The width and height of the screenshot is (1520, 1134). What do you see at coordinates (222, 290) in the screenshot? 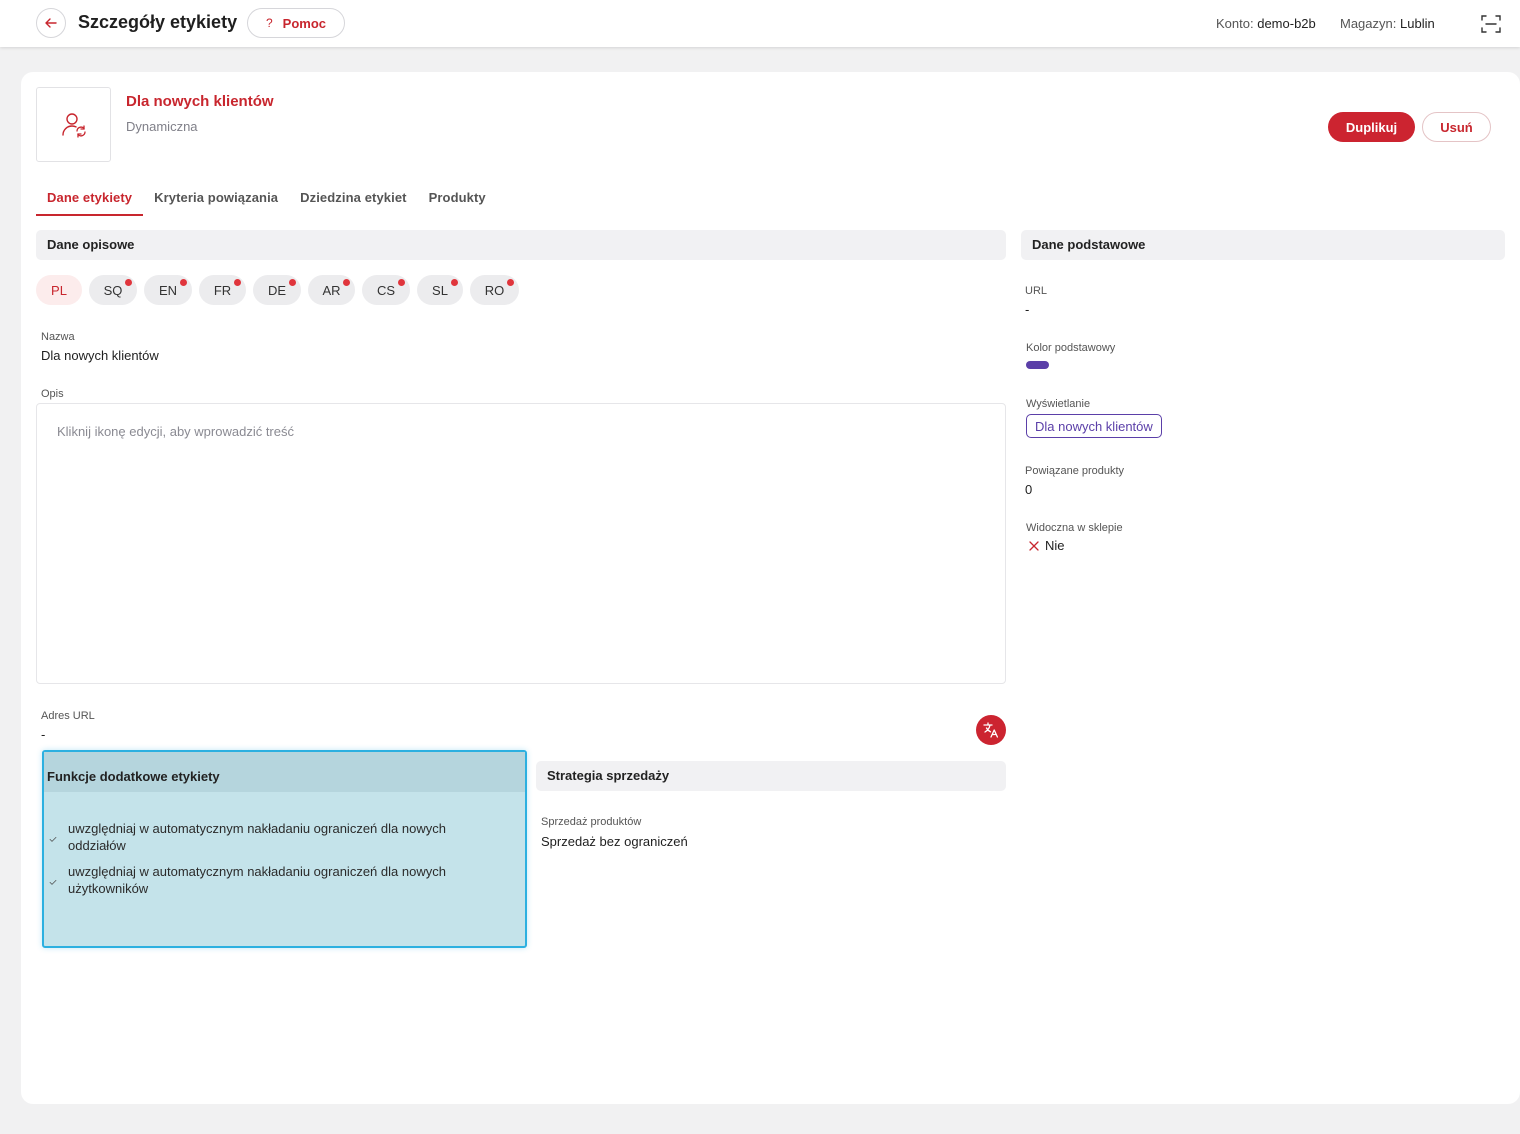
I see `lang-fr: FR` at bounding box center [222, 290].